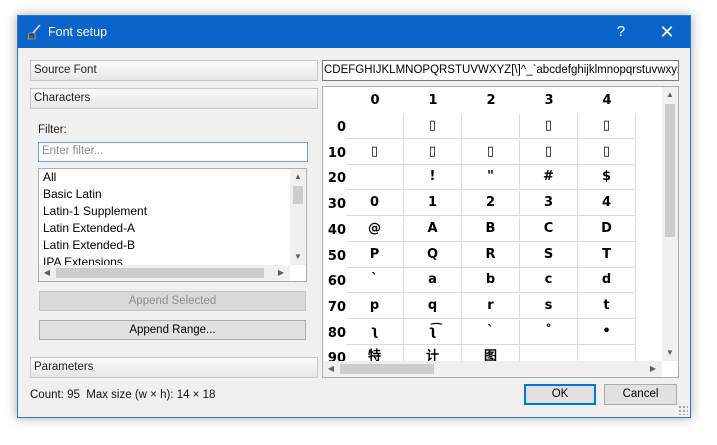 This screenshot has height=445, width=717. What do you see at coordinates (667, 32) in the screenshot?
I see `close-button: ✕` at bounding box center [667, 32].